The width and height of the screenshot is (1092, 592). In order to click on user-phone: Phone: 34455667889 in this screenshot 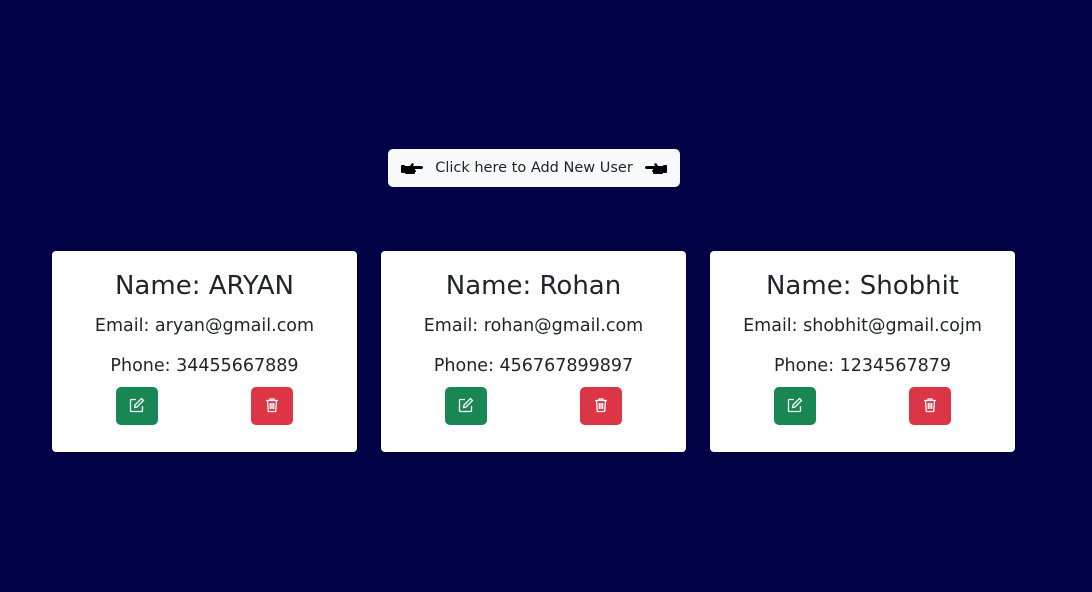, I will do `click(204, 366)`.